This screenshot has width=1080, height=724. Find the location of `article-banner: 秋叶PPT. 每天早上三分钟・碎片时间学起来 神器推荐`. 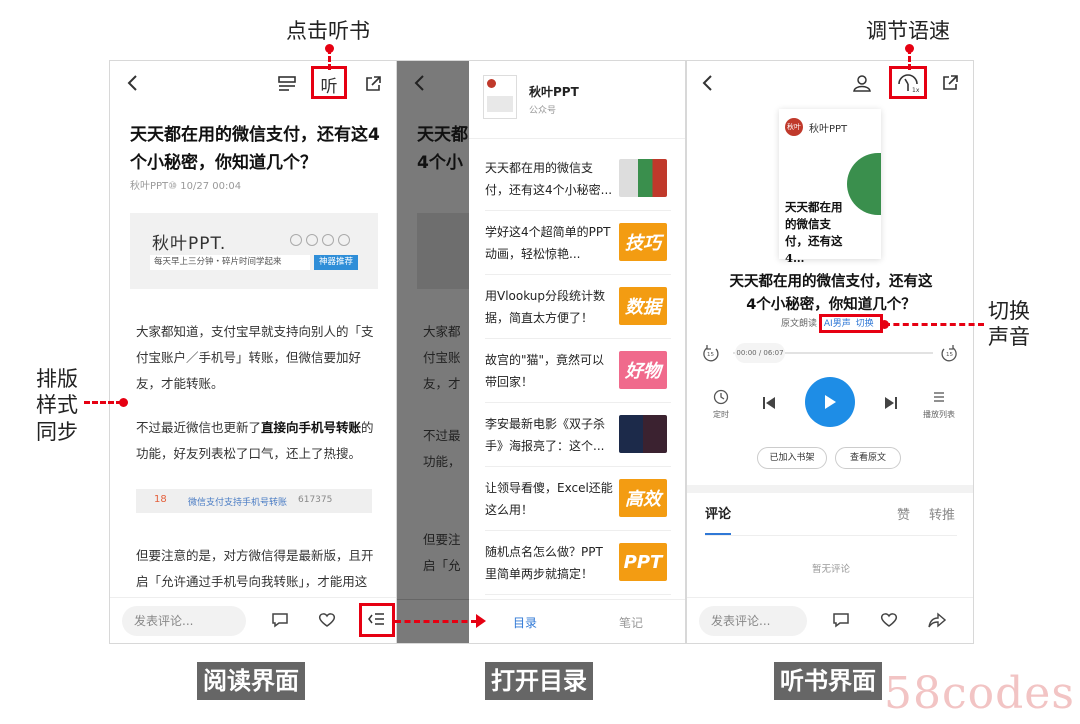

article-banner: 秋叶PPT. 每天早上三分钟・碎片时间学起来 神器推荐 is located at coordinates (254, 251).